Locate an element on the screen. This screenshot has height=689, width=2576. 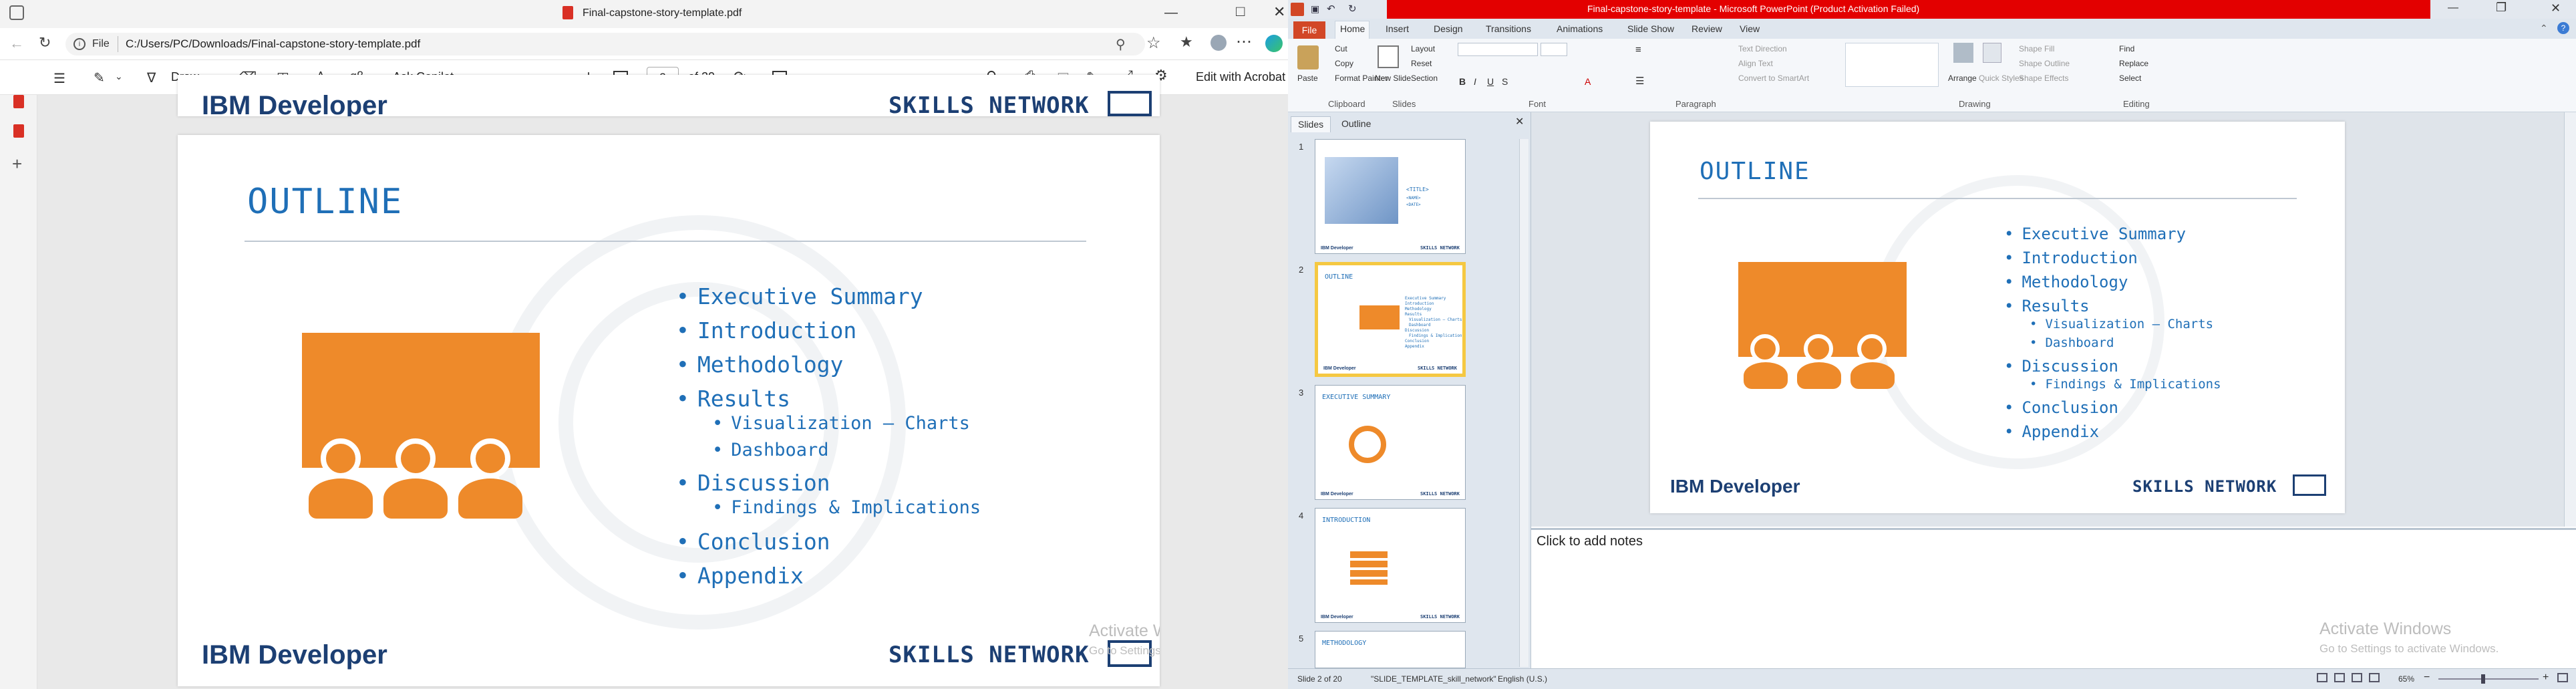
bullet-item: Appendix is located at coordinates (2051, 431).